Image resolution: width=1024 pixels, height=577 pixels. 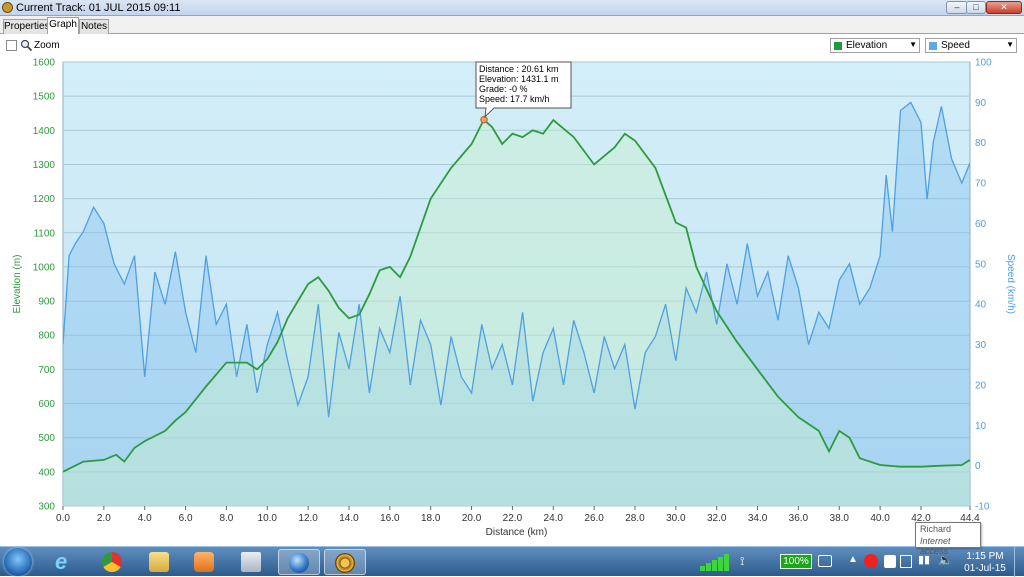 What do you see at coordinates (981, 426) in the screenshot?
I see `y-right-tick-label: 10` at bounding box center [981, 426].